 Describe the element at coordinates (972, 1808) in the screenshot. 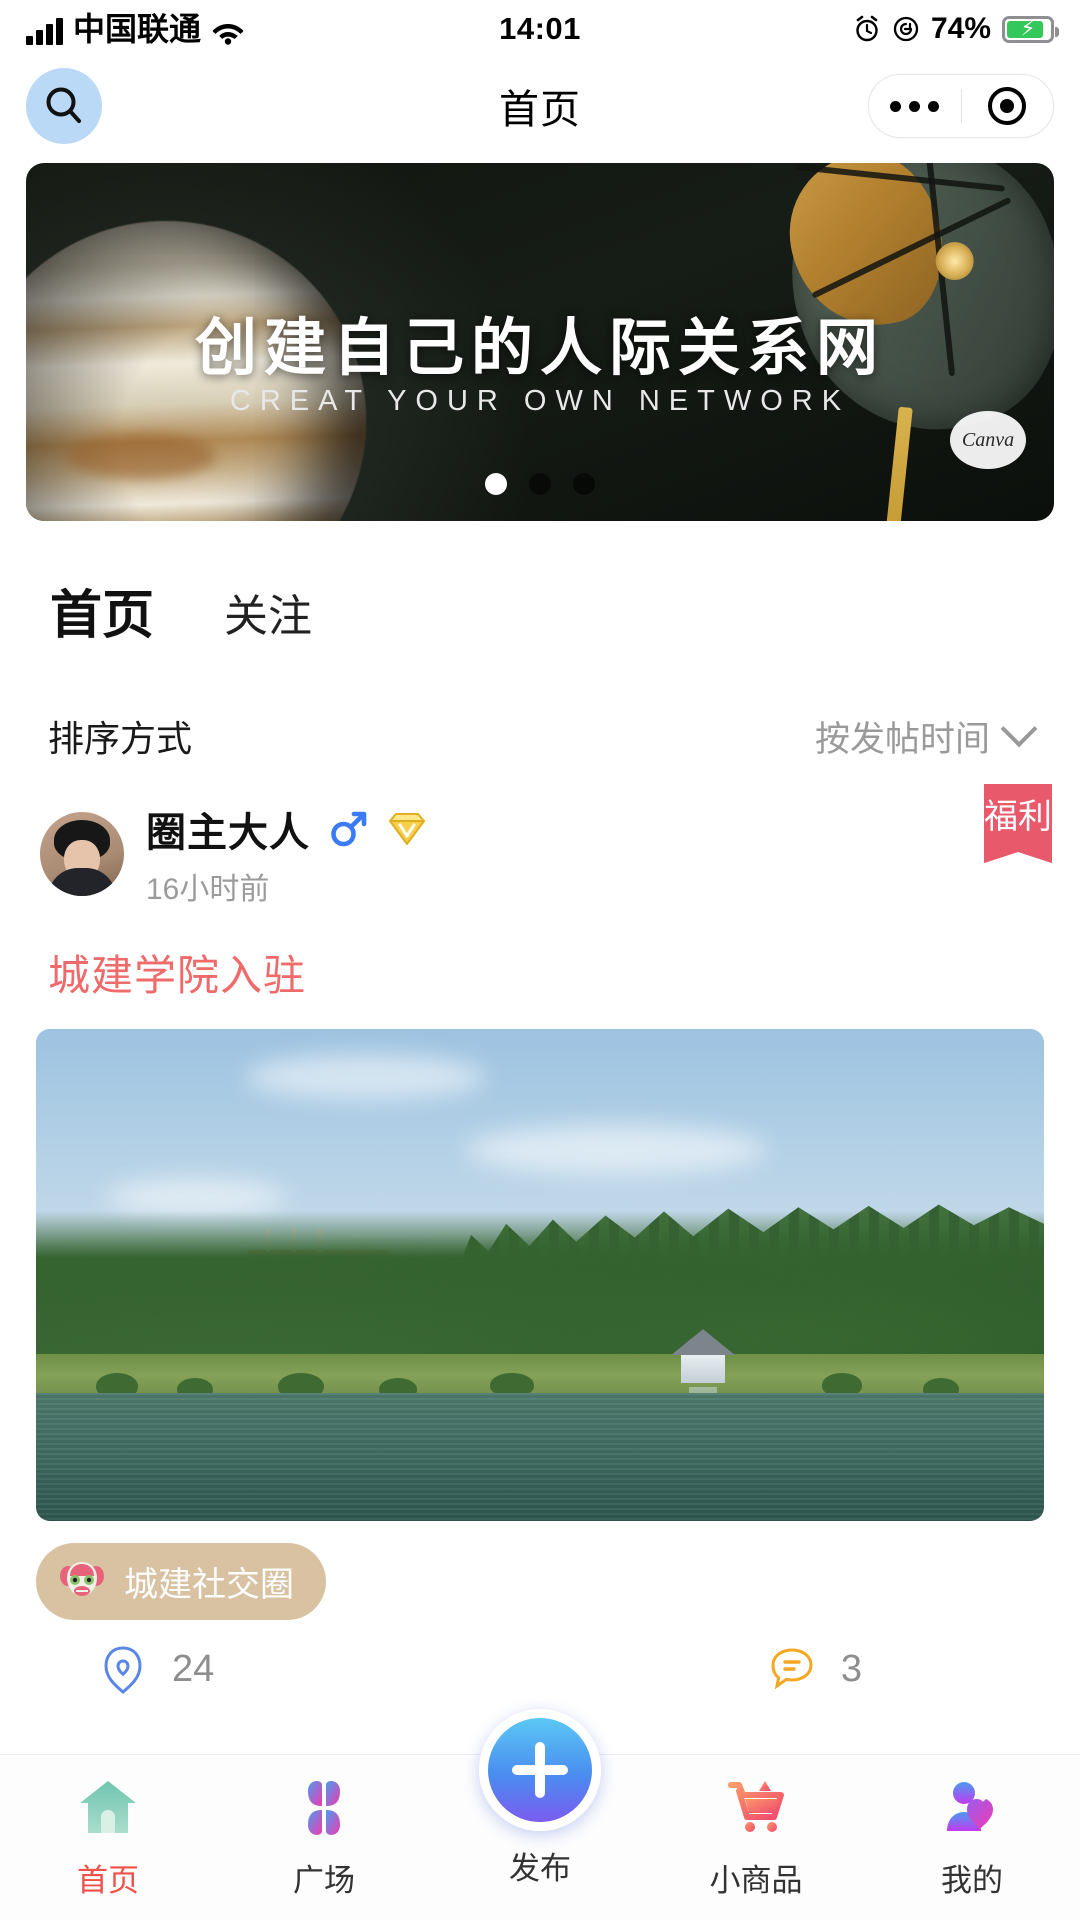

I see `profile-icon` at that location.